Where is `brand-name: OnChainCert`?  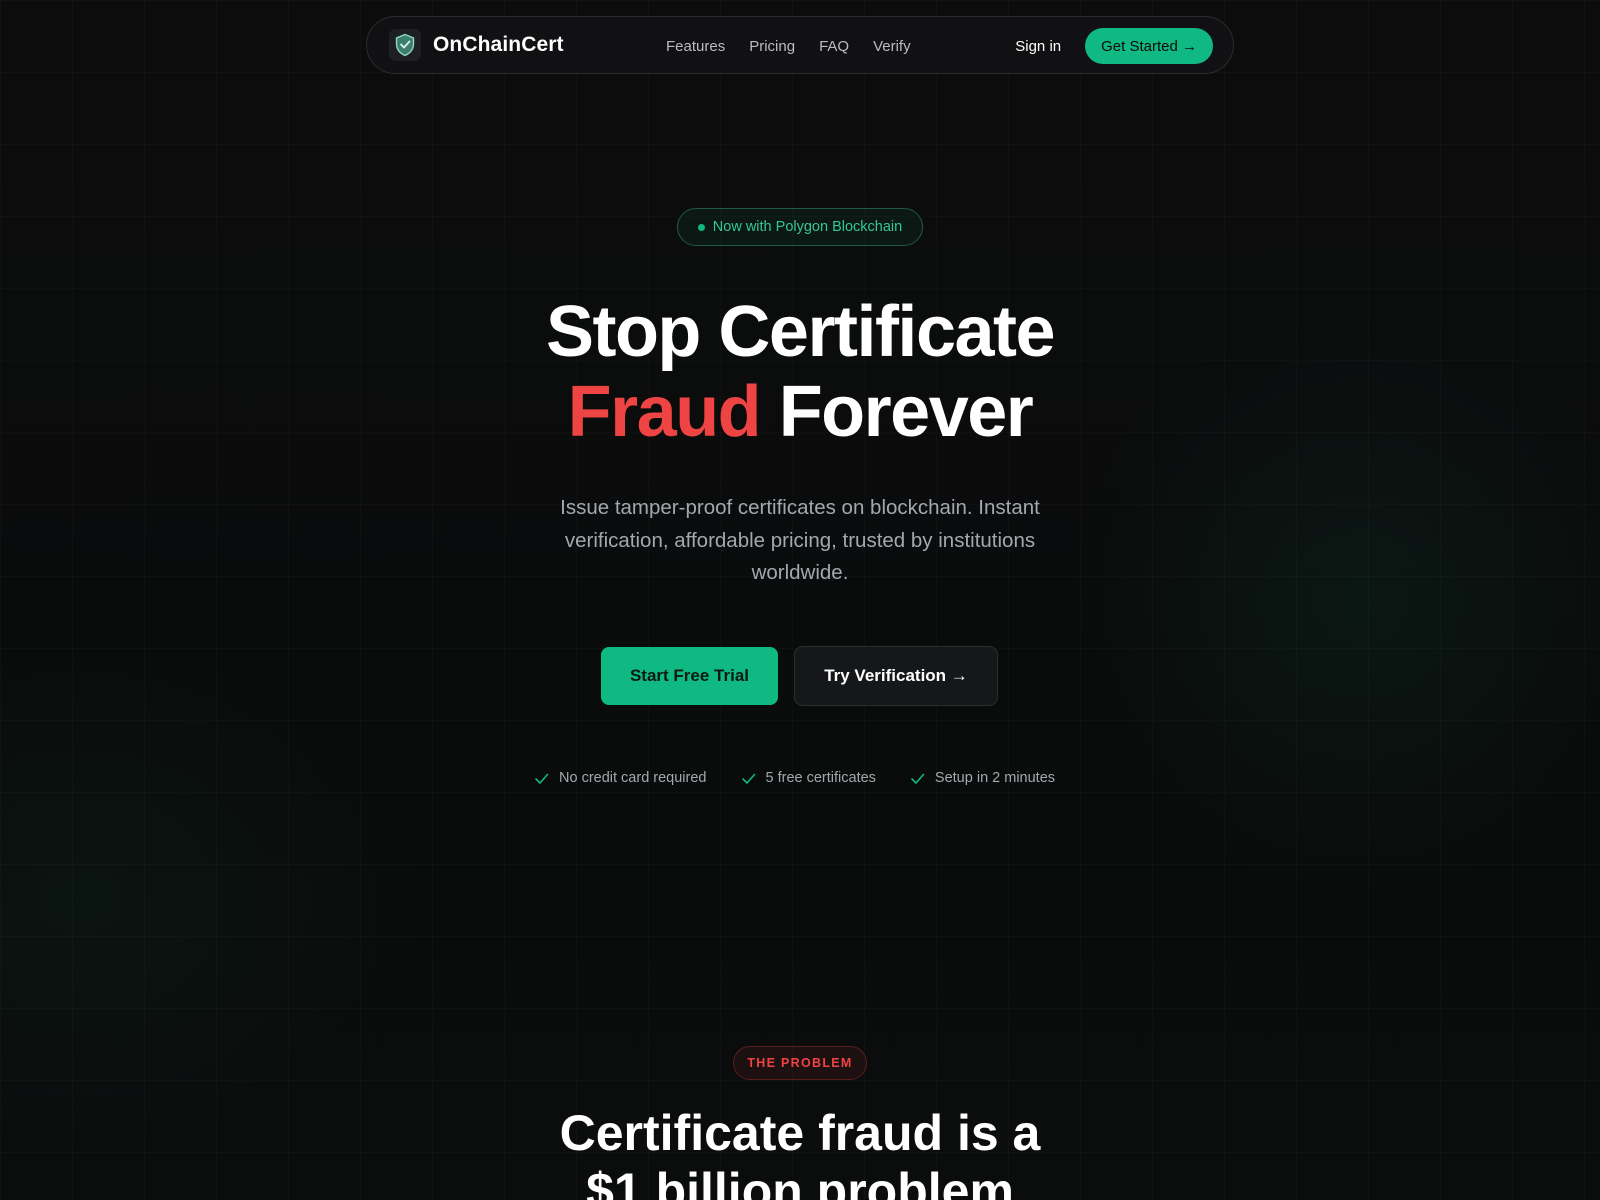 brand-name: OnChainCert is located at coordinates (498, 44).